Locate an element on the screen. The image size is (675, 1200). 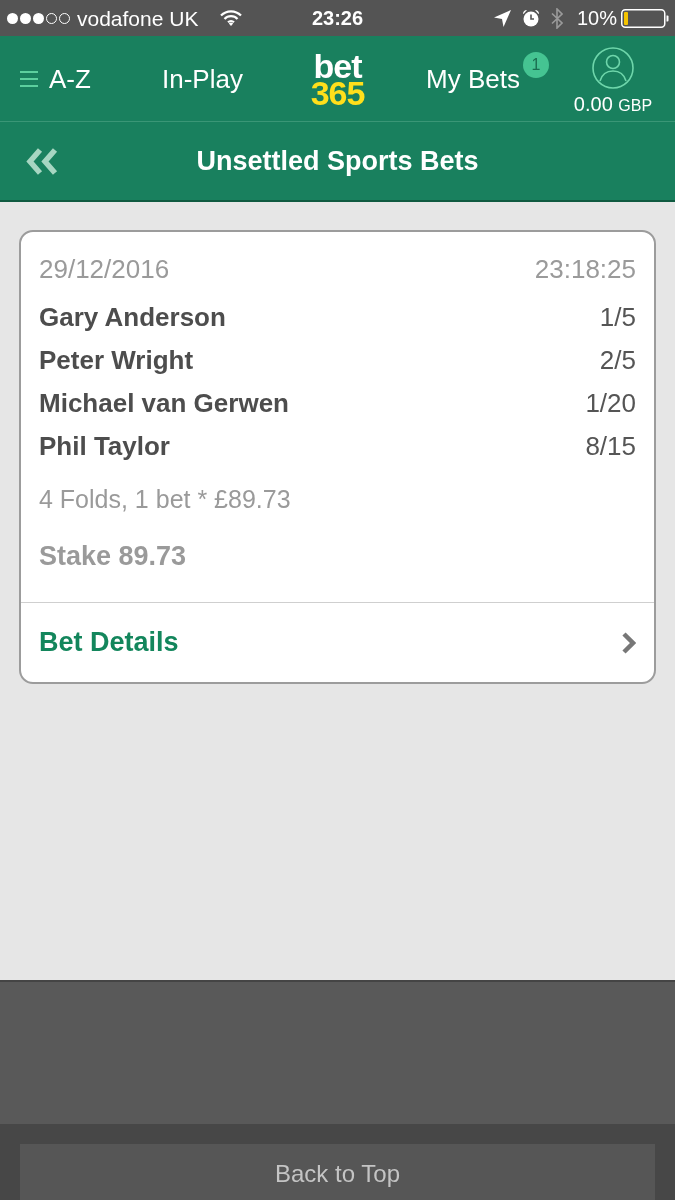
location-arrow-icon is located at coordinates (502, 18).